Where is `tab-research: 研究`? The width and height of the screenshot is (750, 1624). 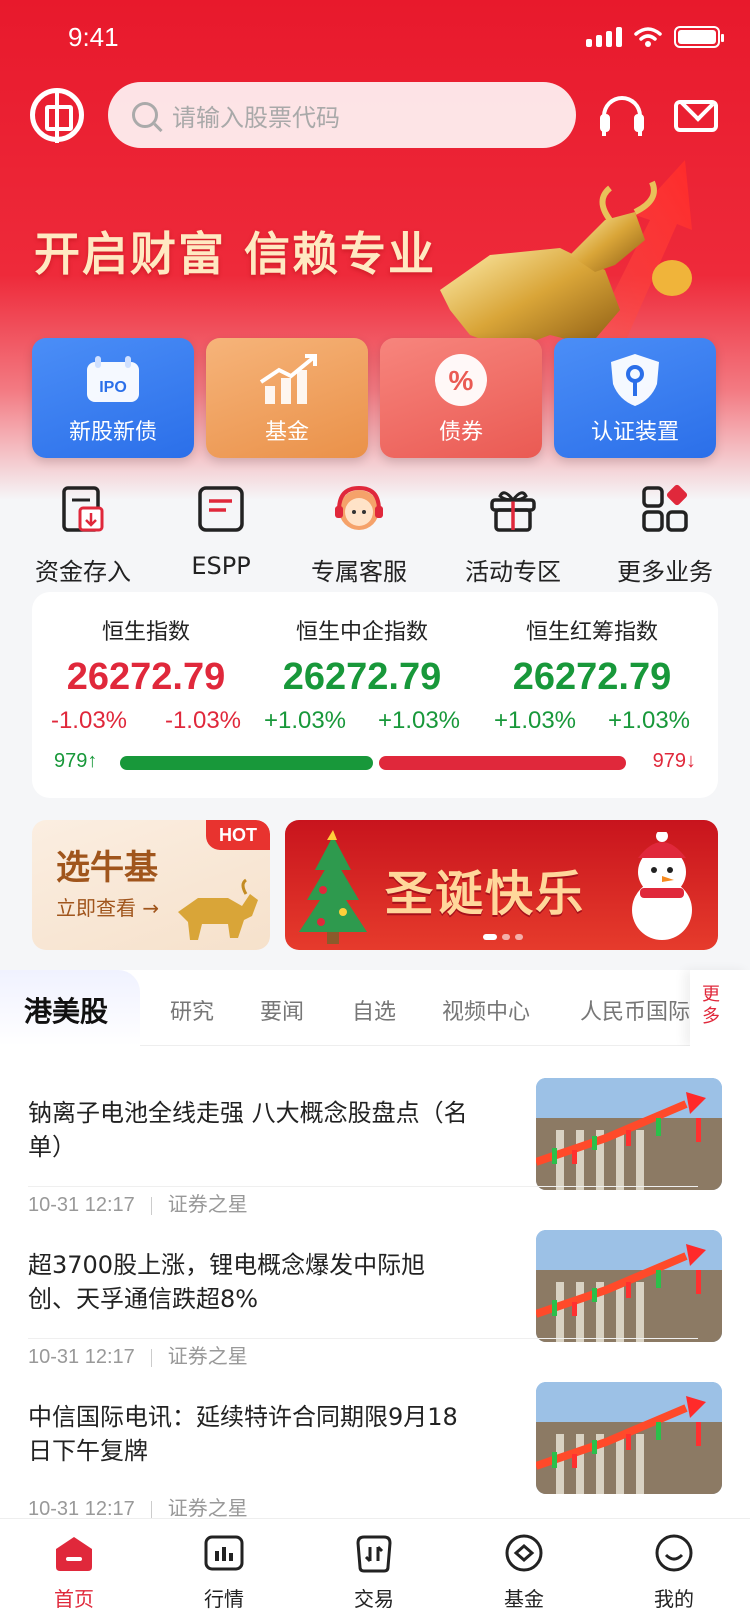 tab-research: 研究 is located at coordinates (192, 1010).